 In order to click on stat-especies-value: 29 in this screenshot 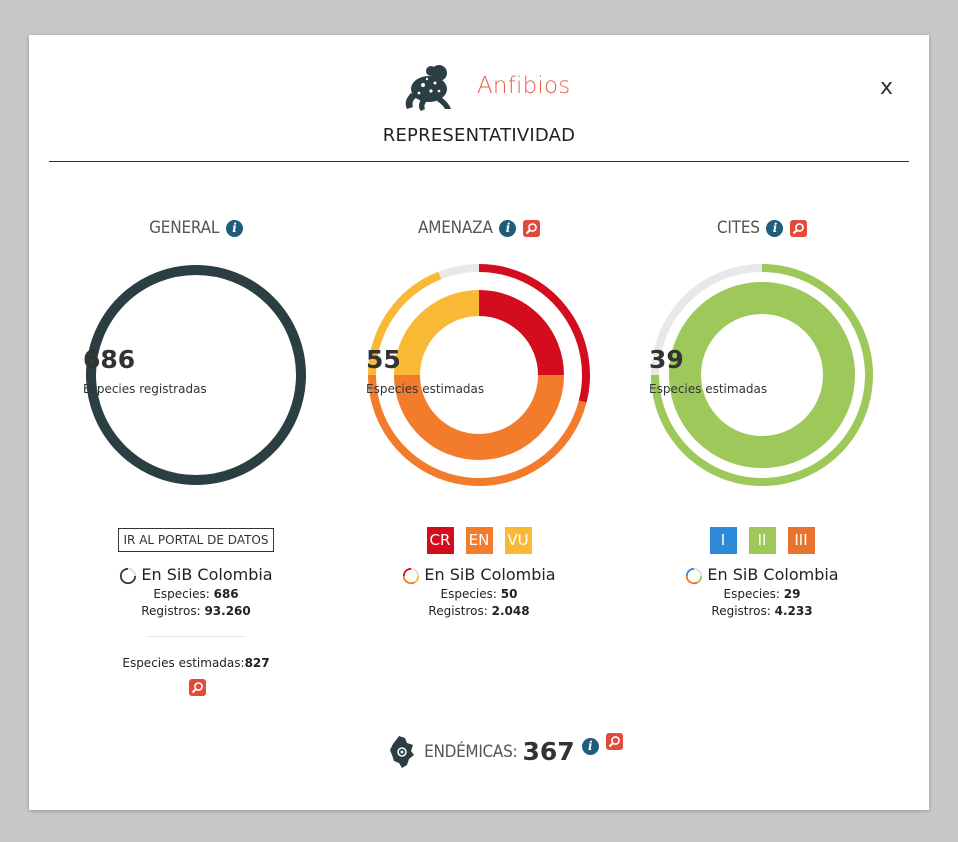, I will do `click(792, 594)`.